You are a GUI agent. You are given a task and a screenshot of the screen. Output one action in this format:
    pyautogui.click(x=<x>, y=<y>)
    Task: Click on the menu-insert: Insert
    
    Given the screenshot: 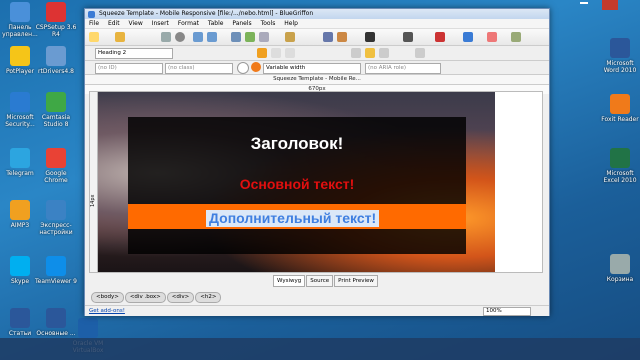 What is the action you would take?
    pyautogui.click(x=160, y=23)
    